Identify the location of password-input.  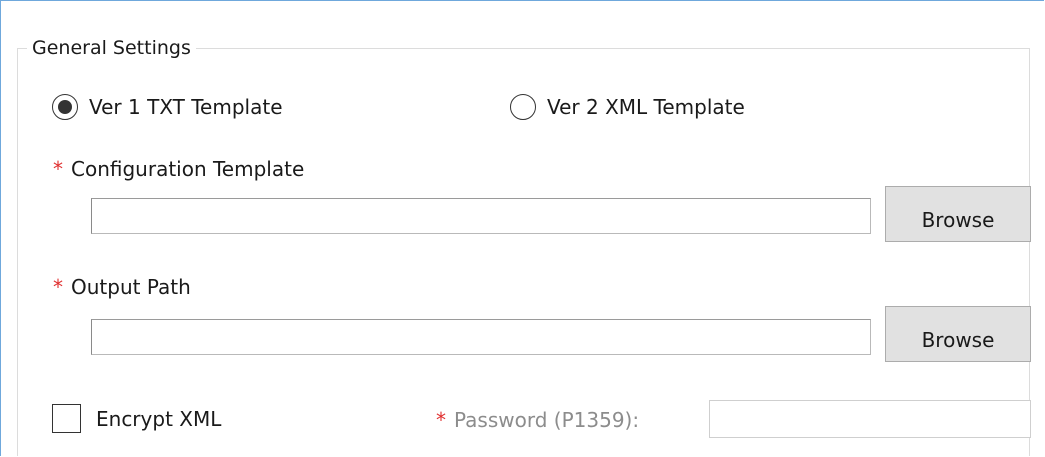
(870, 419).